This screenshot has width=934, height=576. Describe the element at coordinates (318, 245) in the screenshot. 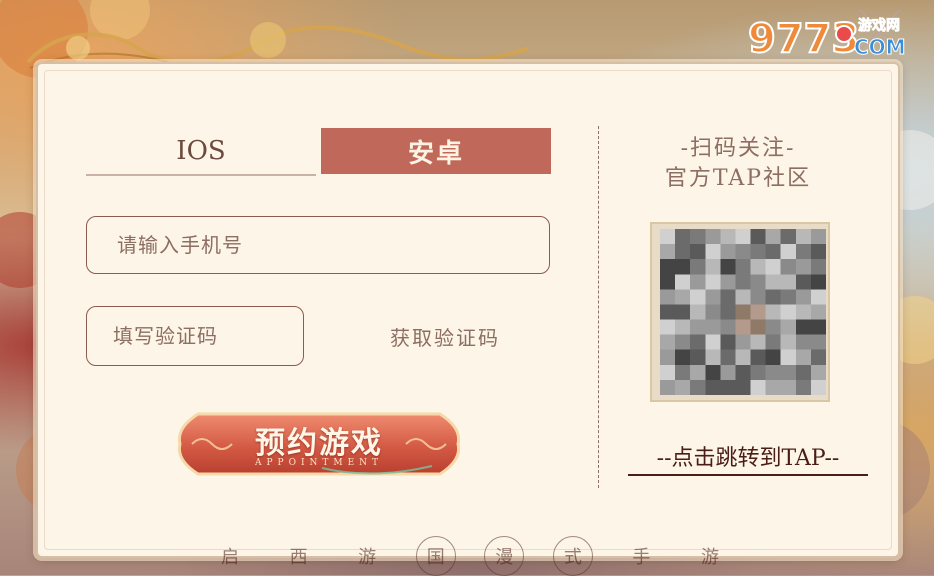

I see `phone-input` at that location.